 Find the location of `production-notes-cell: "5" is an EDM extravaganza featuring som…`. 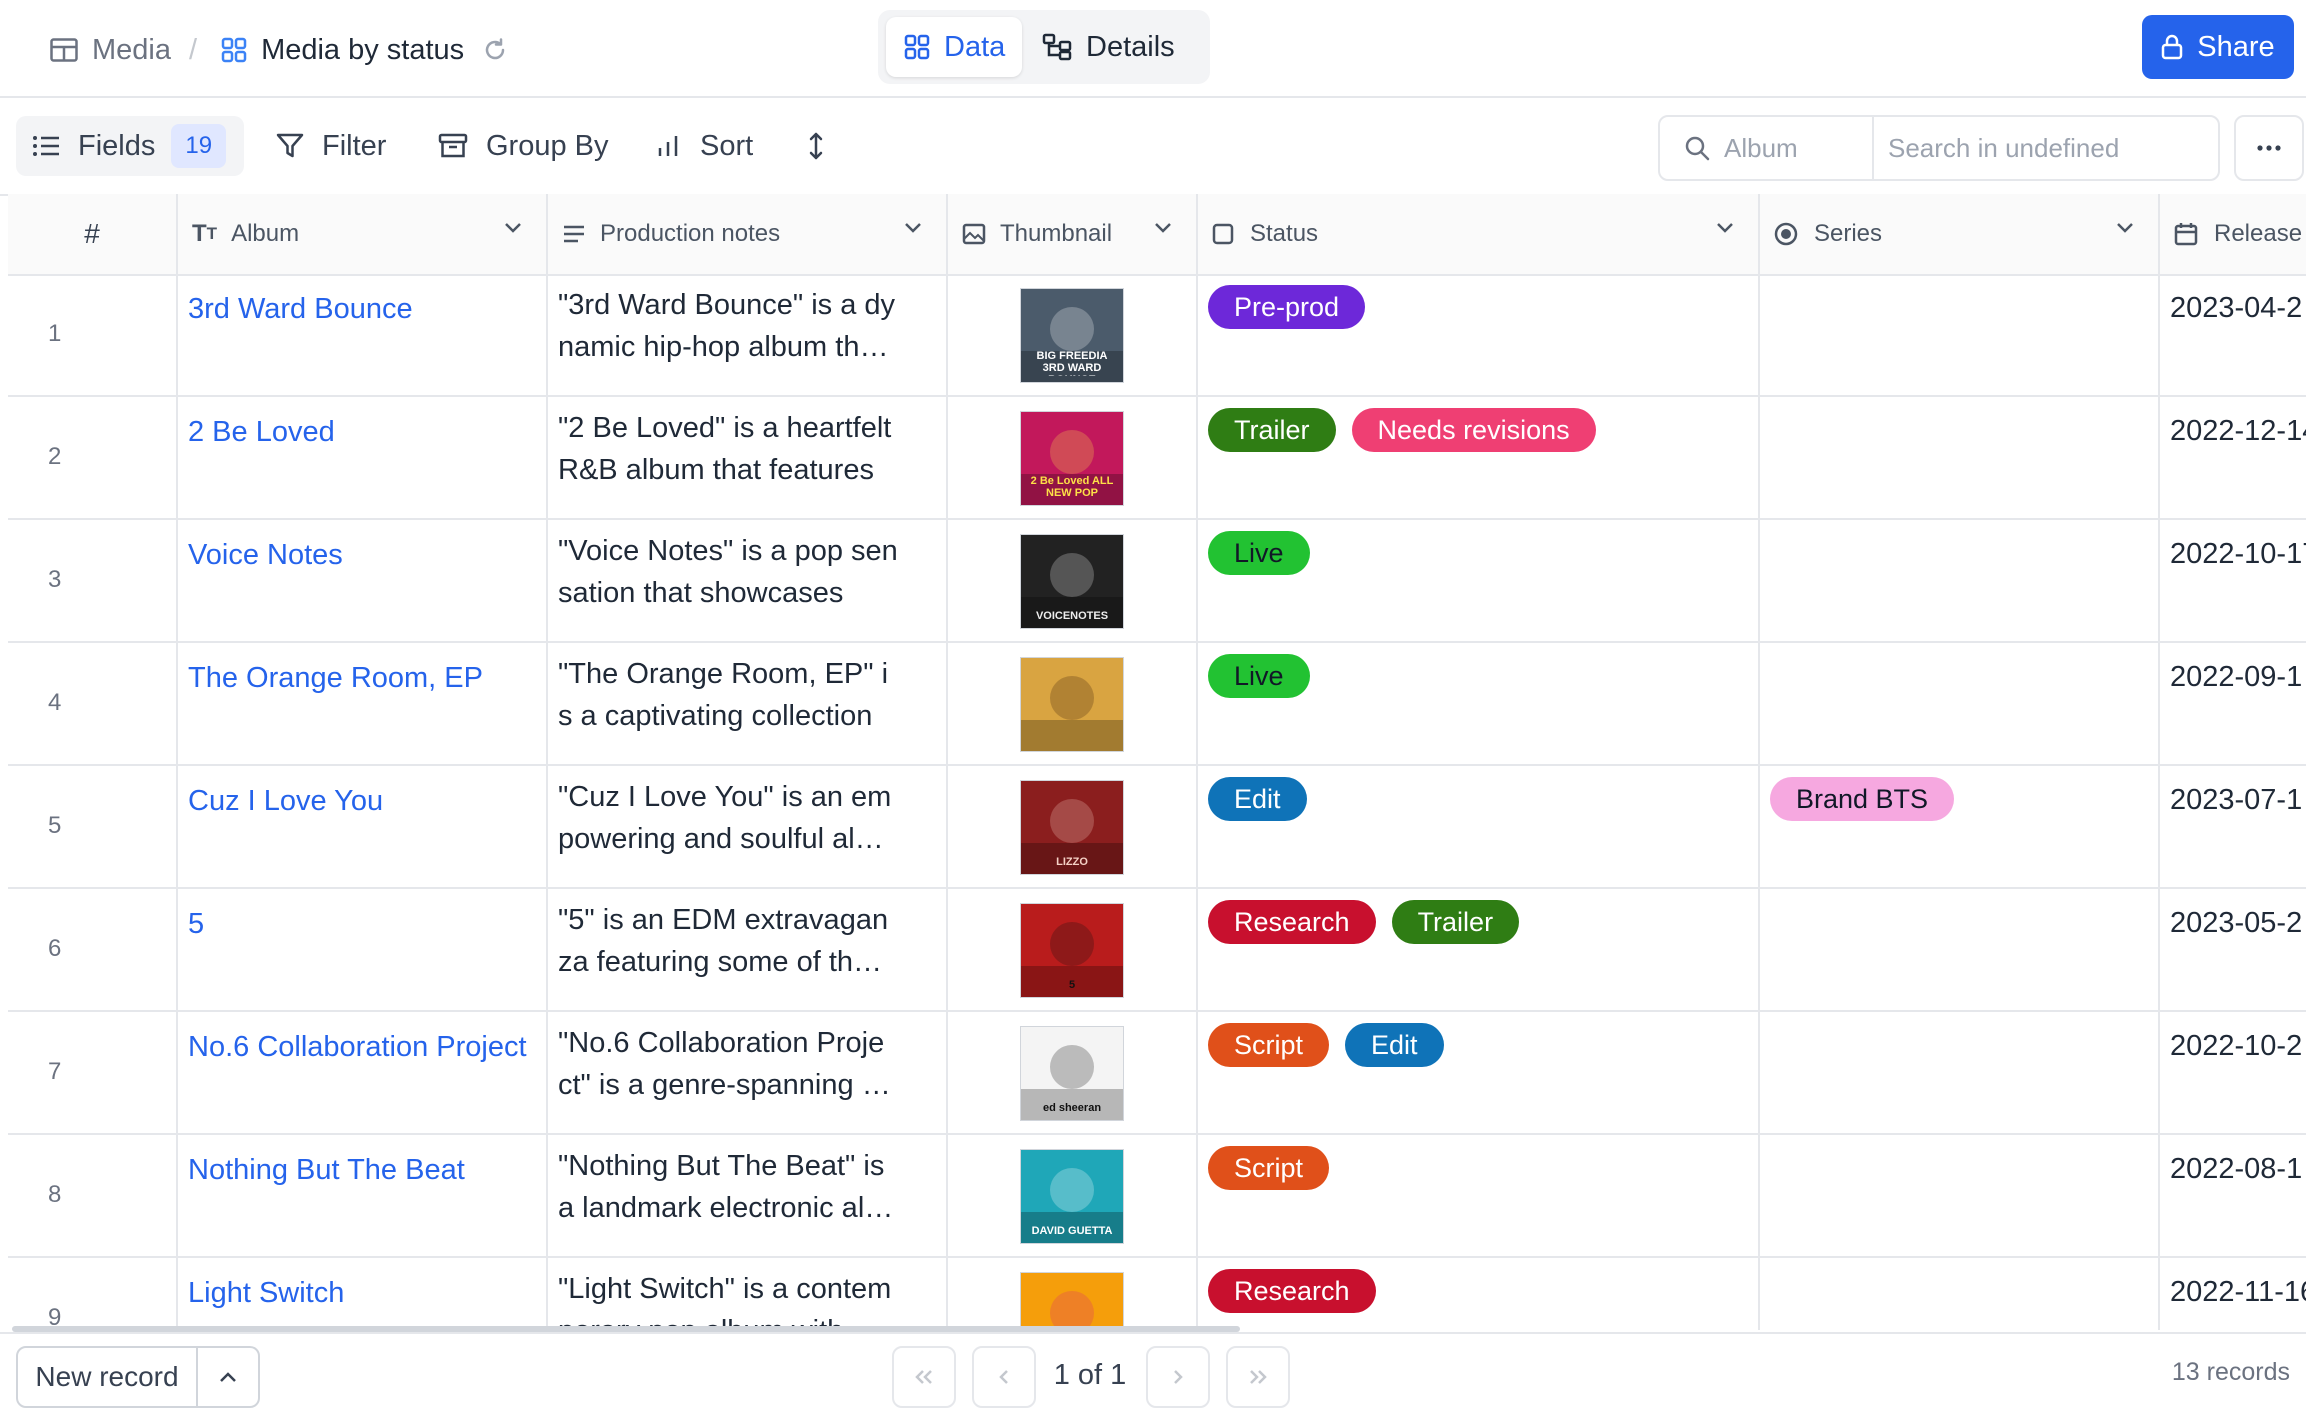

production-notes-cell: "5" is an EDM extravaganza featuring som… is located at coordinates (748, 949).